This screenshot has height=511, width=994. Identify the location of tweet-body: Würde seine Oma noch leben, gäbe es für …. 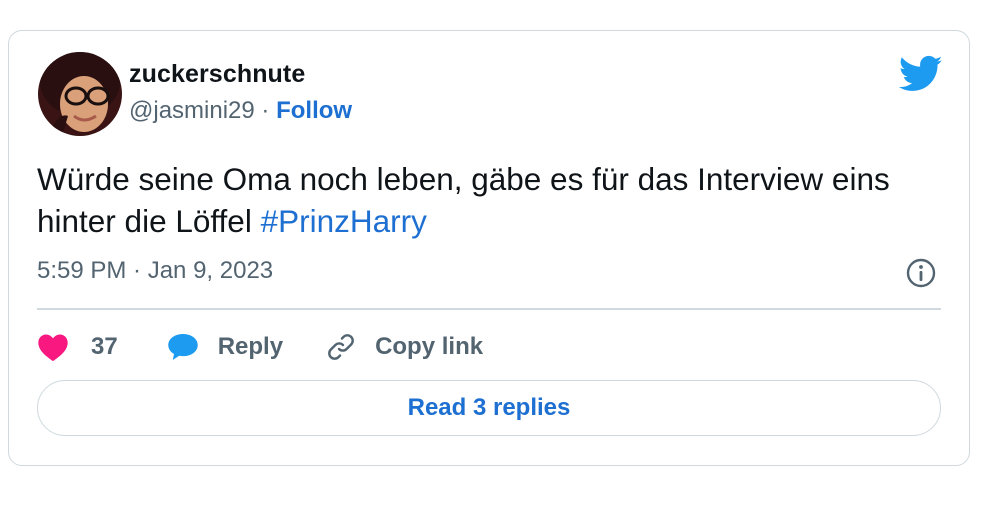
(463, 200).